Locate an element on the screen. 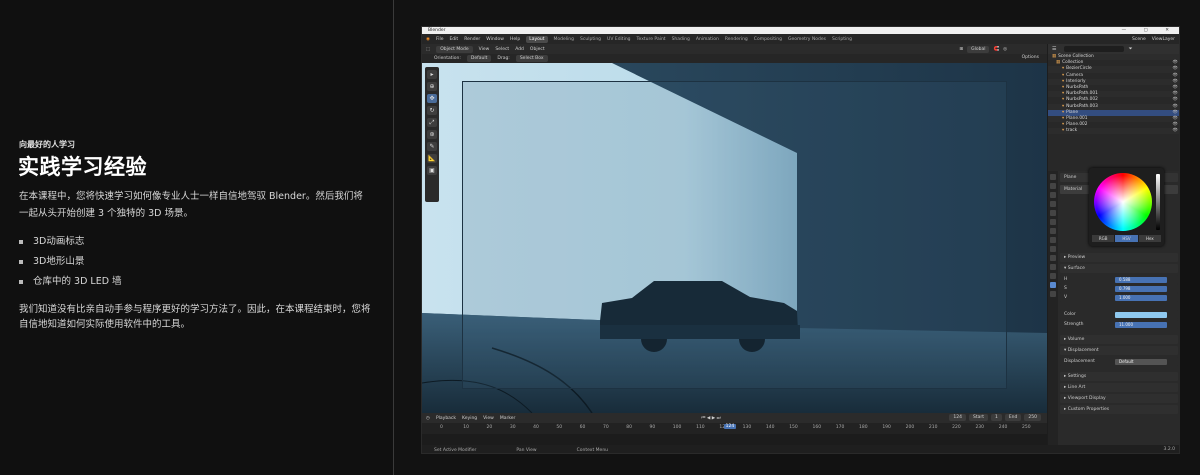  line-art-section: ▸ Line Art is located at coordinates (1119, 387).